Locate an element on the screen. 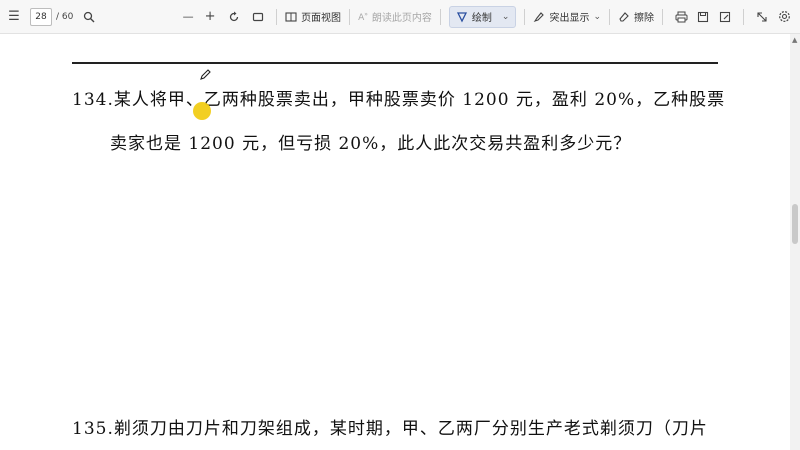 This screenshot has height=450, width=800. erase-label: 擦除 is located at coordinates (644, 18).